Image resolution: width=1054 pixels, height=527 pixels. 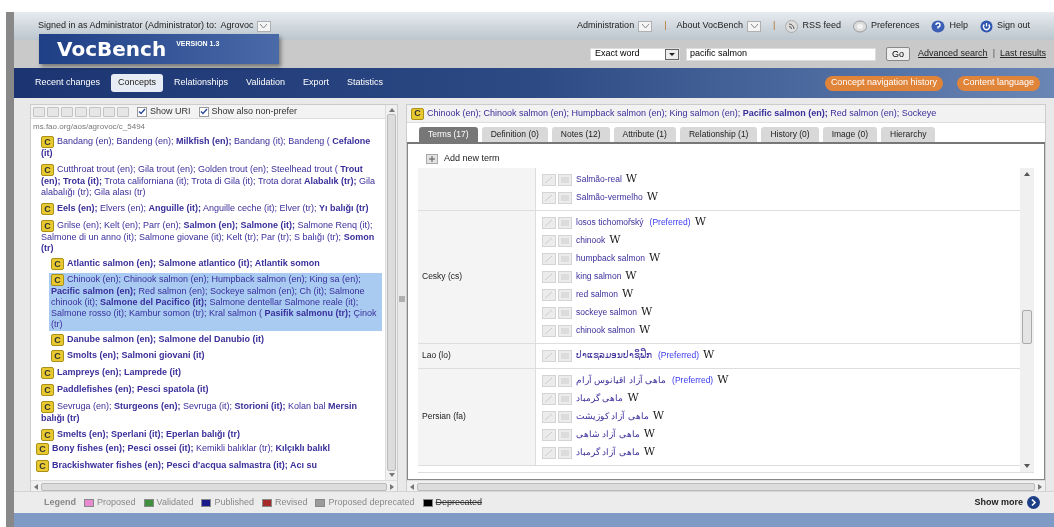 What do you see at coordinates (514, 134) in the screenshot?
I see `detail-tab: Definition (0)` at bounding box center [514, 134].